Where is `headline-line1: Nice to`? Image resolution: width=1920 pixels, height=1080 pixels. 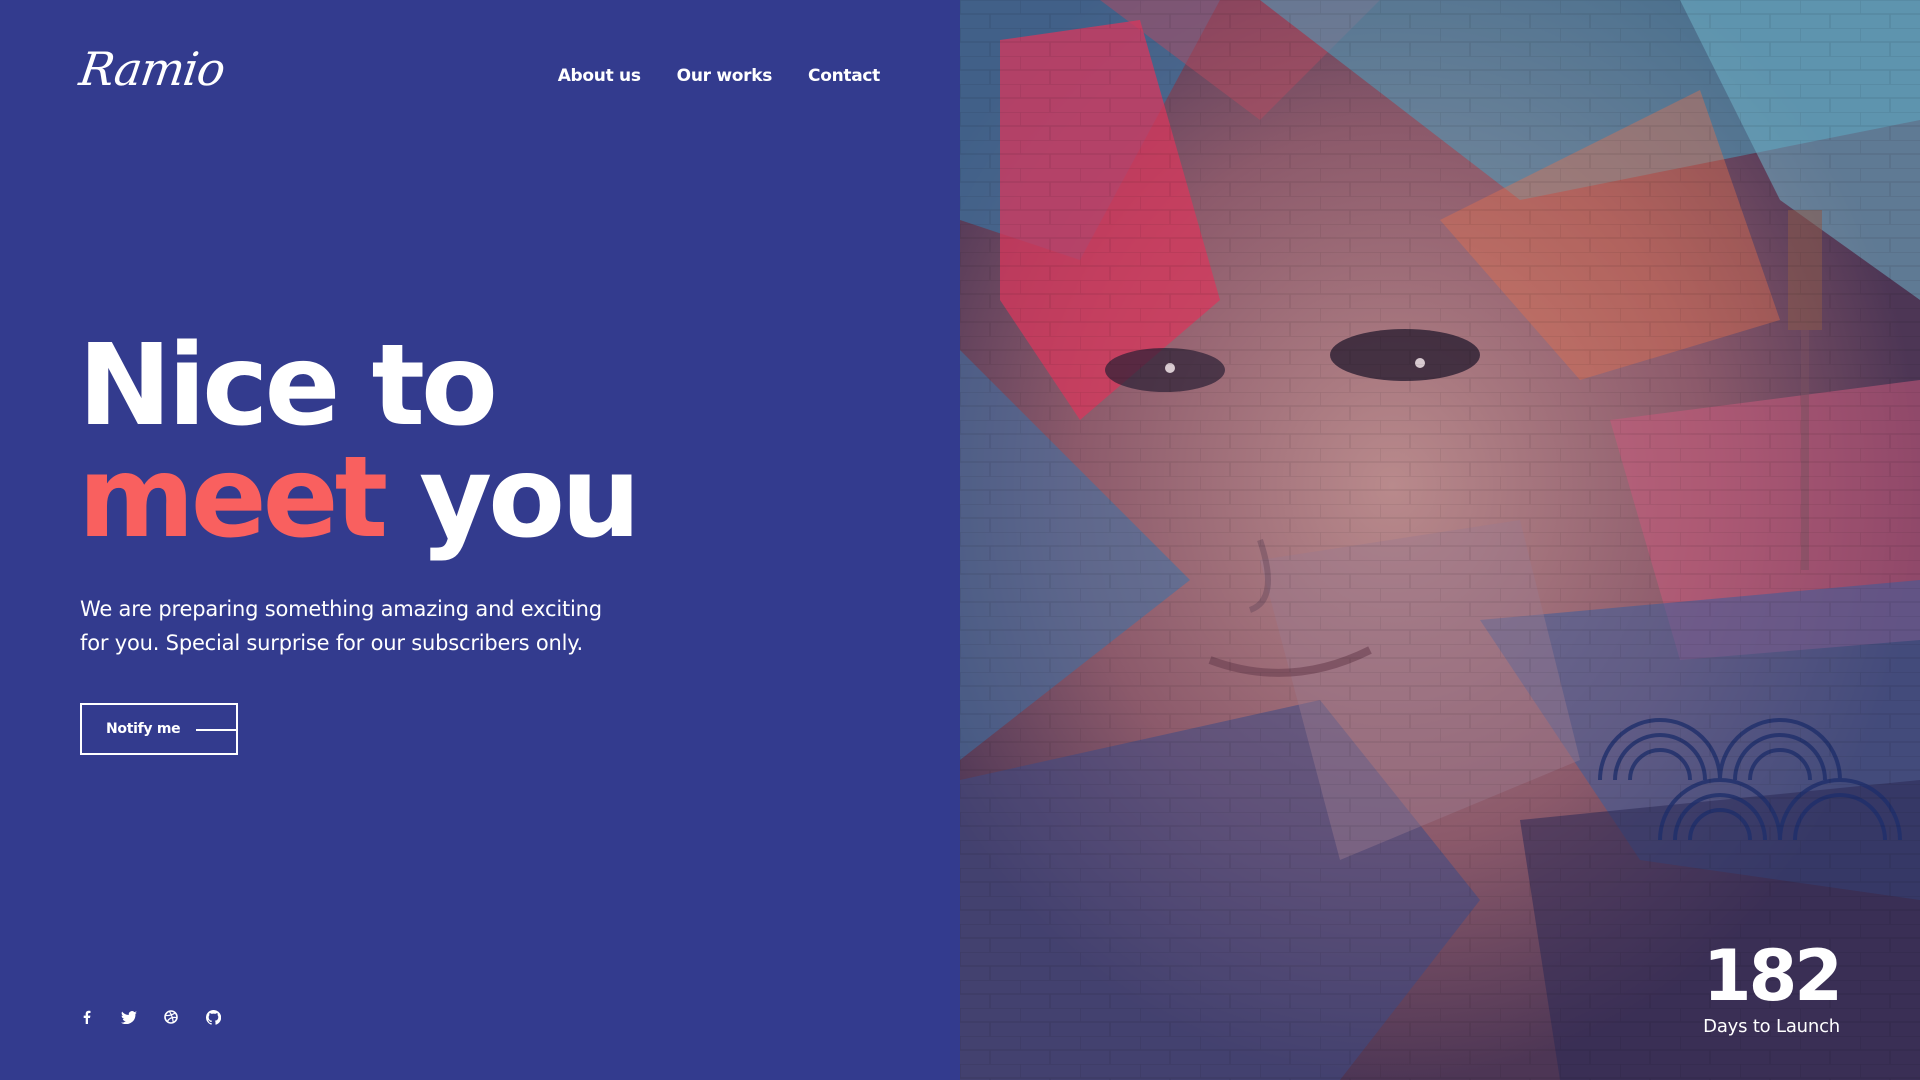 headline-line1: Nice to is located at coordinates (288, 386).